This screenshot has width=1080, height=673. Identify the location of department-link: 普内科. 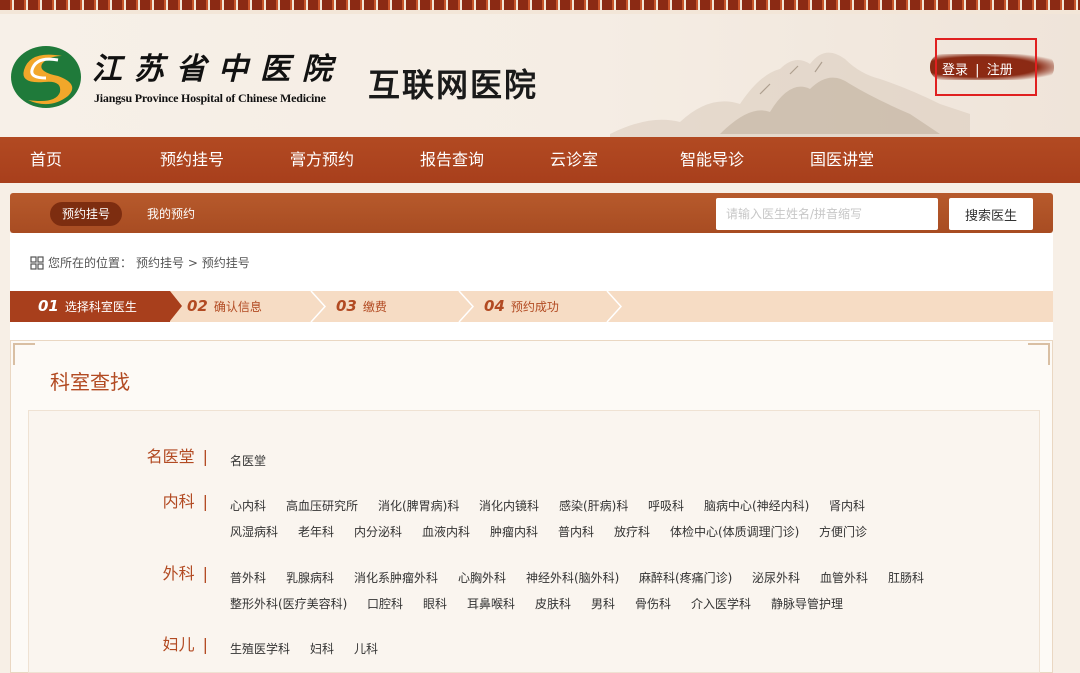
(576, 531).